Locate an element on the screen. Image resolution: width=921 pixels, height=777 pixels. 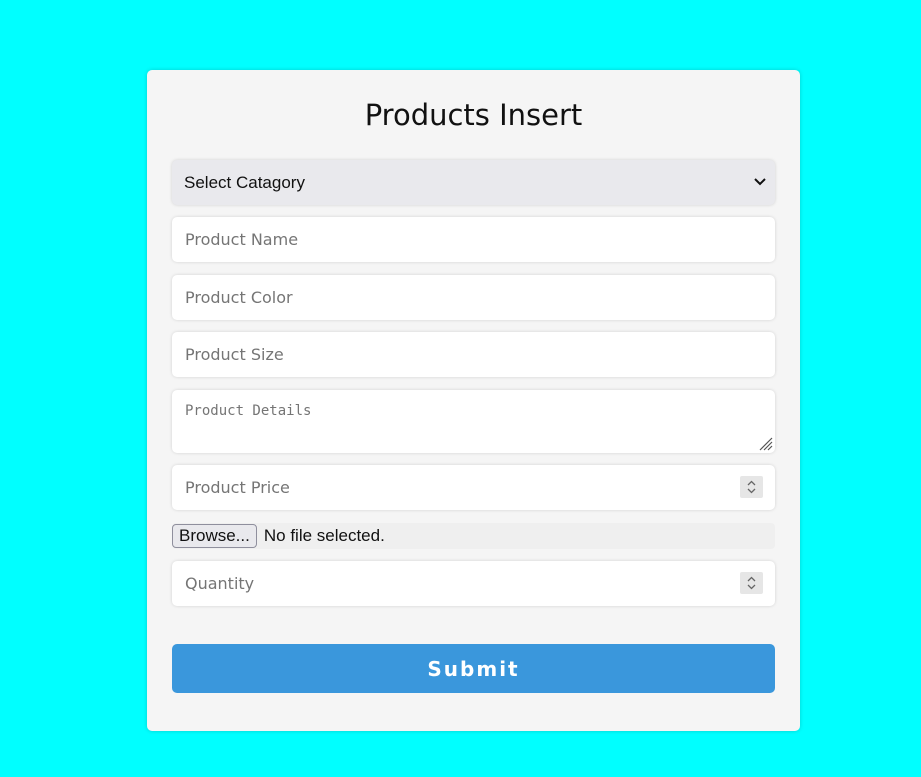
file-status: No file selected. is located at coordinates (324, 535).